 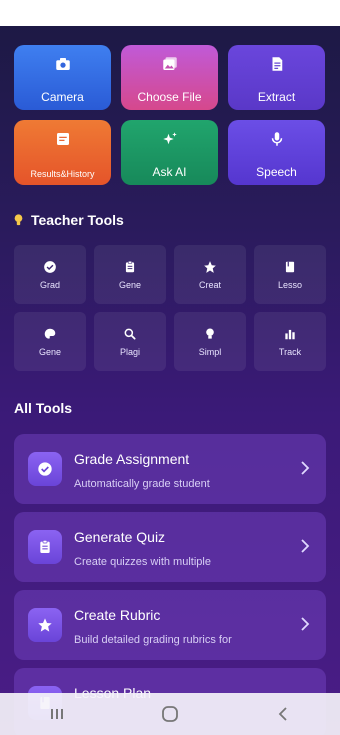 What do you see at coordinates (276, 139) in the screenshot?
I see `microphone-icon` at bounding box center [276, 139].